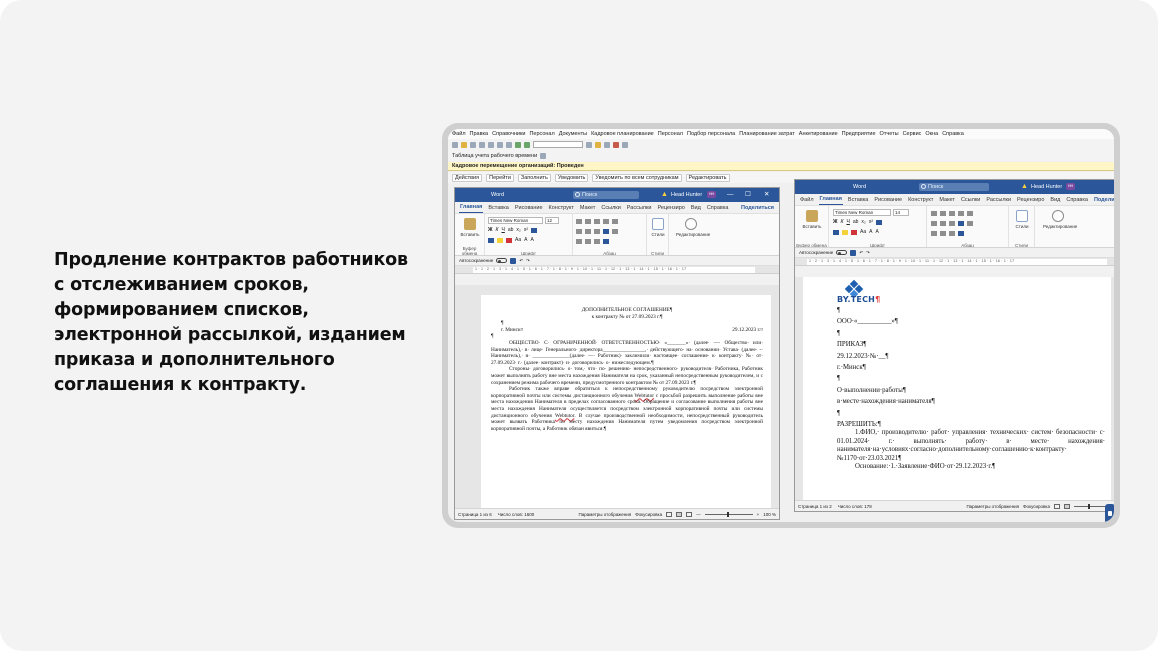 Image resolution: width=1158 pixels, height=651 pixels. I want to click on shrink-font-icon: A, so click(531, 240).